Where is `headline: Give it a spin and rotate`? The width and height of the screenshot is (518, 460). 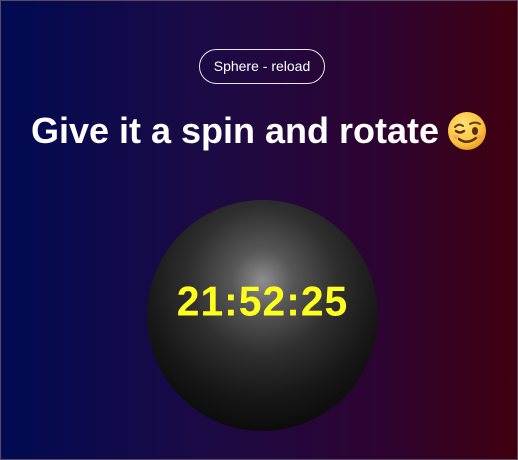 headline: Give it a spin and rotate is located at coordinates (259, 131).